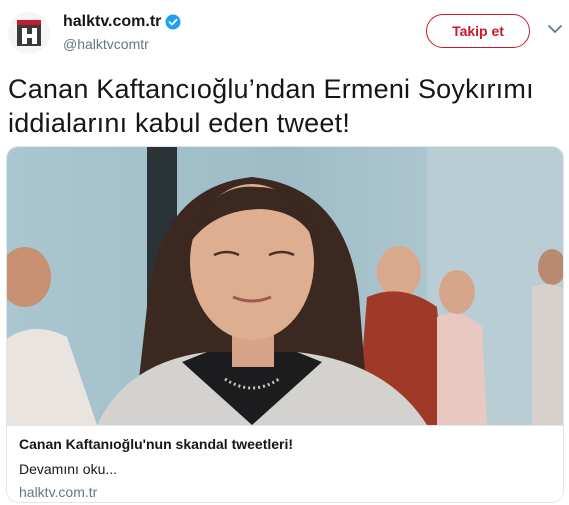 The height and width of the screenshot is (505, 569). Describe the element at coordinates (106, 44) in the screenshot. I see `account-handle: @halktvcomtr` at that location.